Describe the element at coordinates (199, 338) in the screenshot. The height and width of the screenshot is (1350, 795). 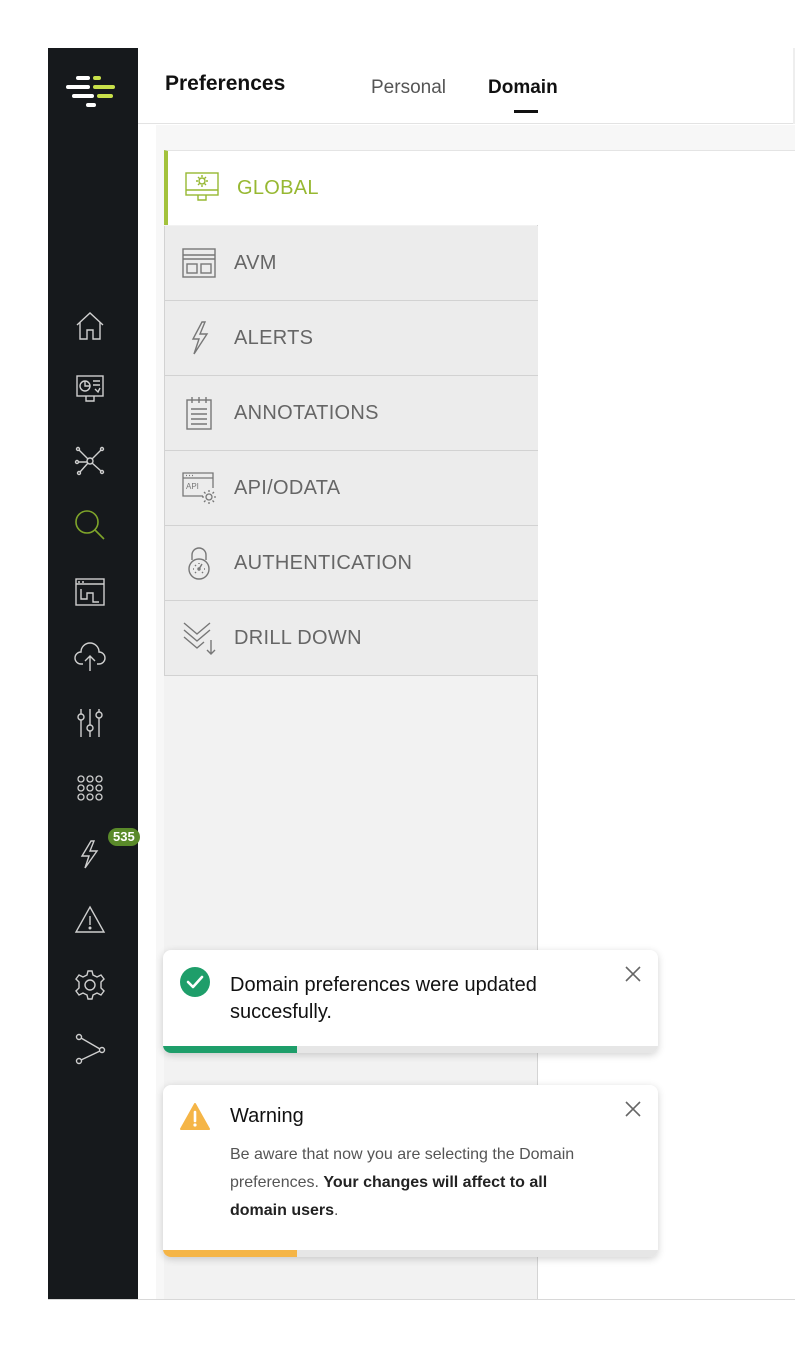
I see `lightning-icon` at that location.